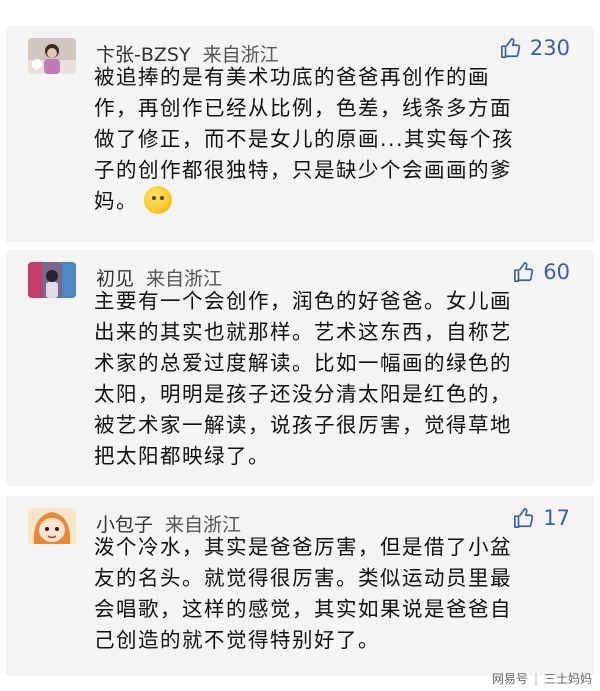 This screenshot has height=691, width=600. What do you see at coordinates (509, 679) in the screenshot?
I see `watermark-site: 网易号` at bounding box center [509, 679].